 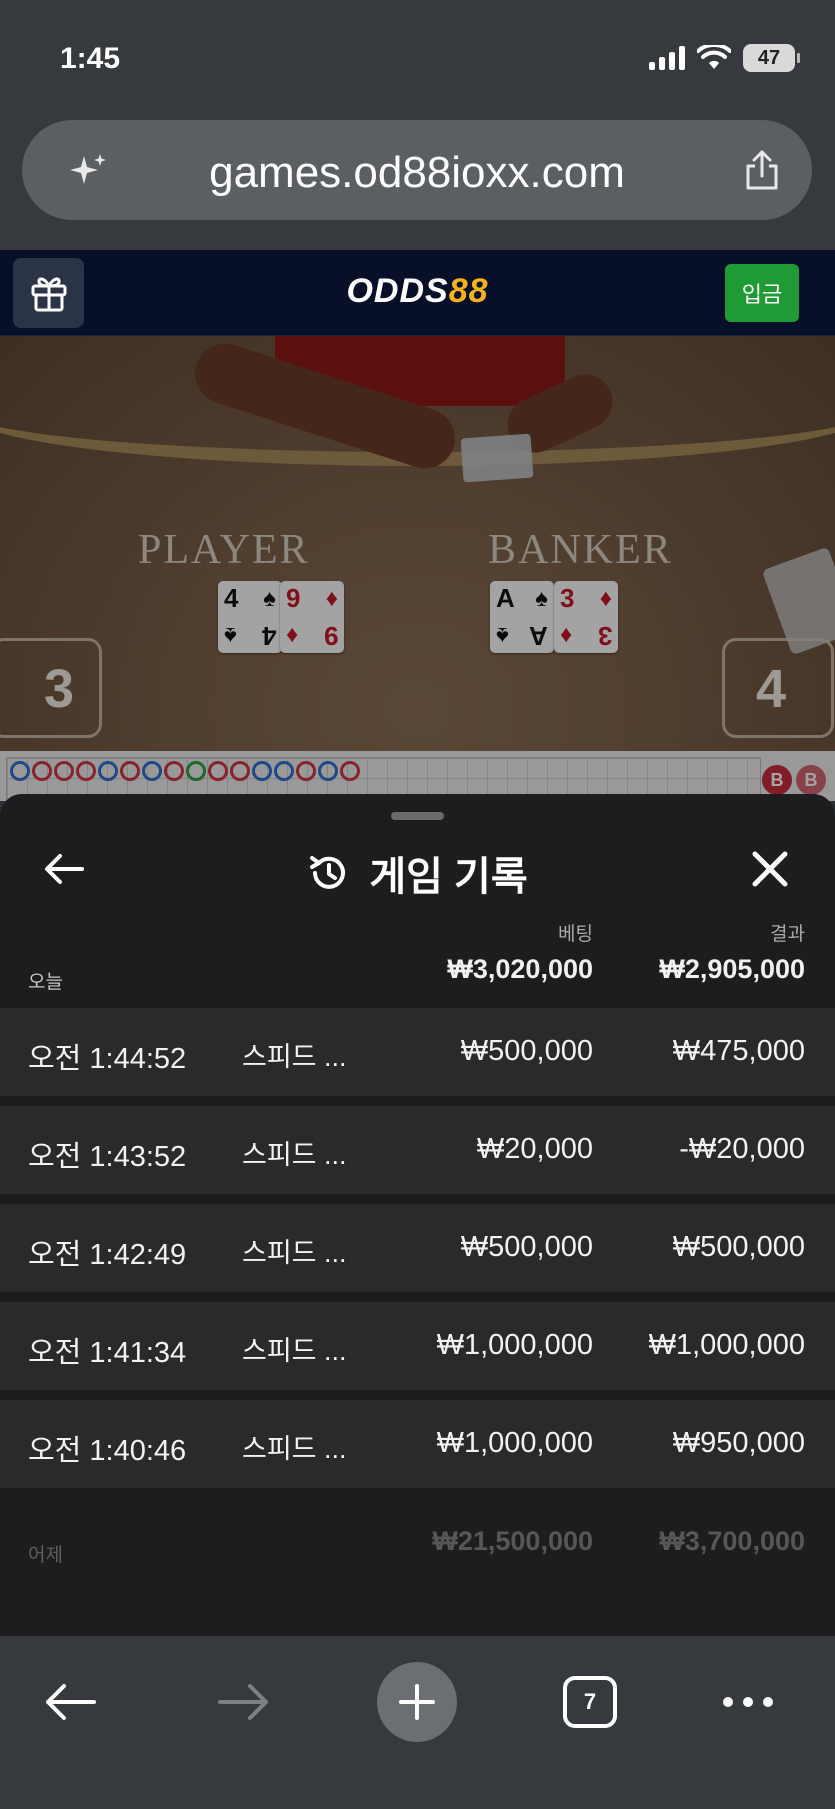 What do you see at coordinates (328, 872) in the screenshot?
I see `history-icon` at bounding box center [328, 872].